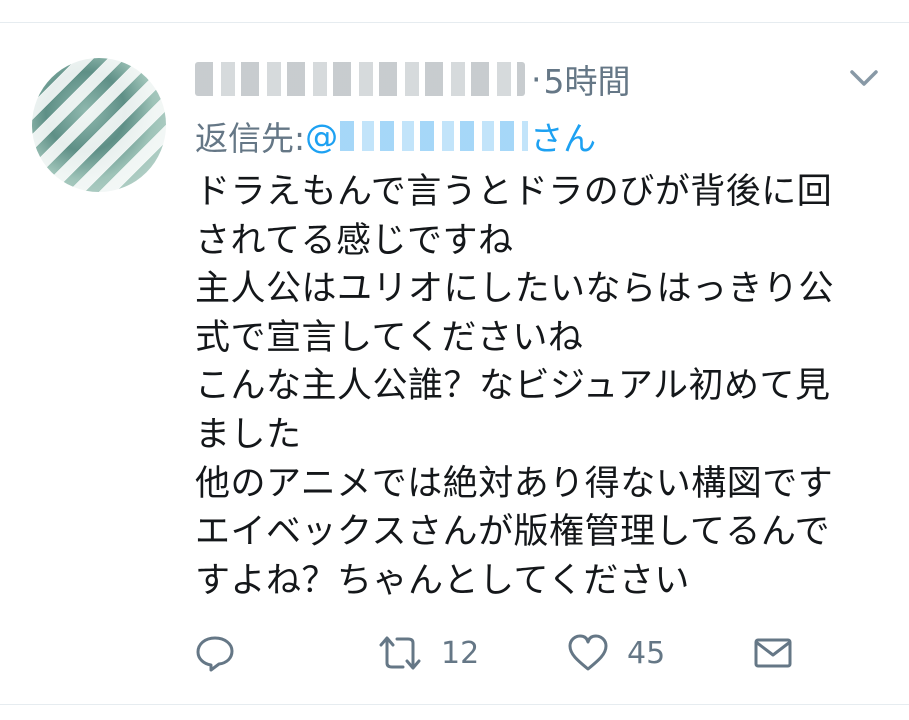 Image resolution: width=909 pixels, height=720 pixels. I want to click on bottom-divider, so click(454, 704).